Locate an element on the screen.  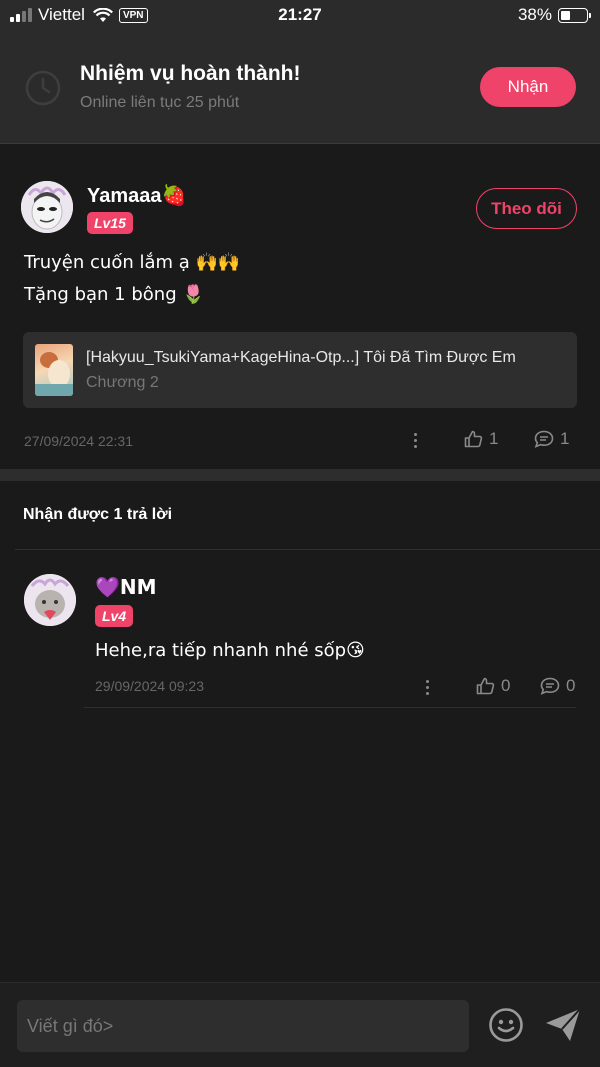
reply-reply-count: 0 is located at coordinates (571, 685).